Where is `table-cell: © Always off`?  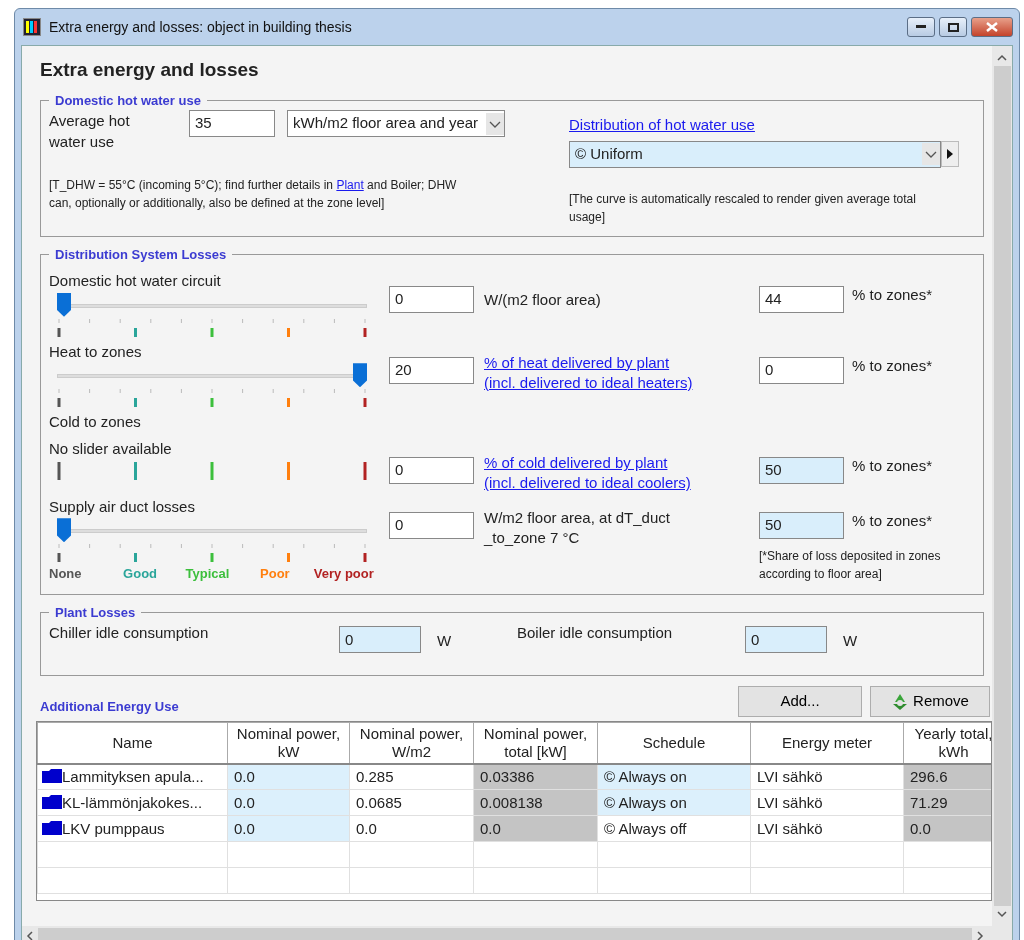
table-cell: © Always off is located at coordinates (674, 828).